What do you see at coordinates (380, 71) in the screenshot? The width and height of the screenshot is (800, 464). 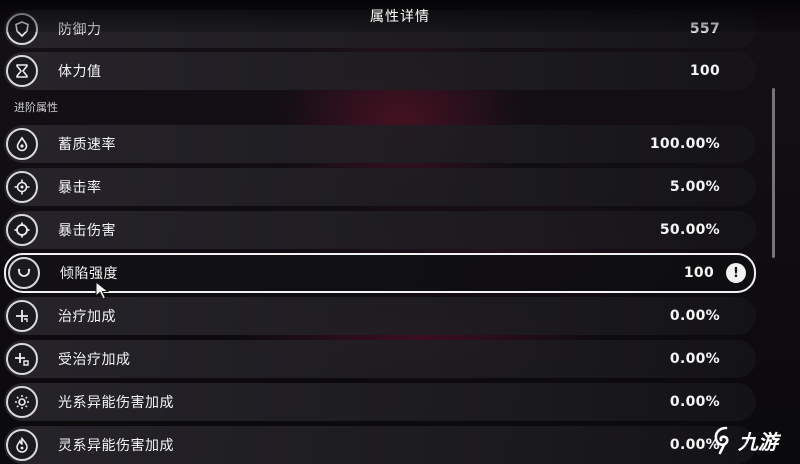 I see `attribute-row-stamina: 体力值 100` at bounding box center [380, 71].